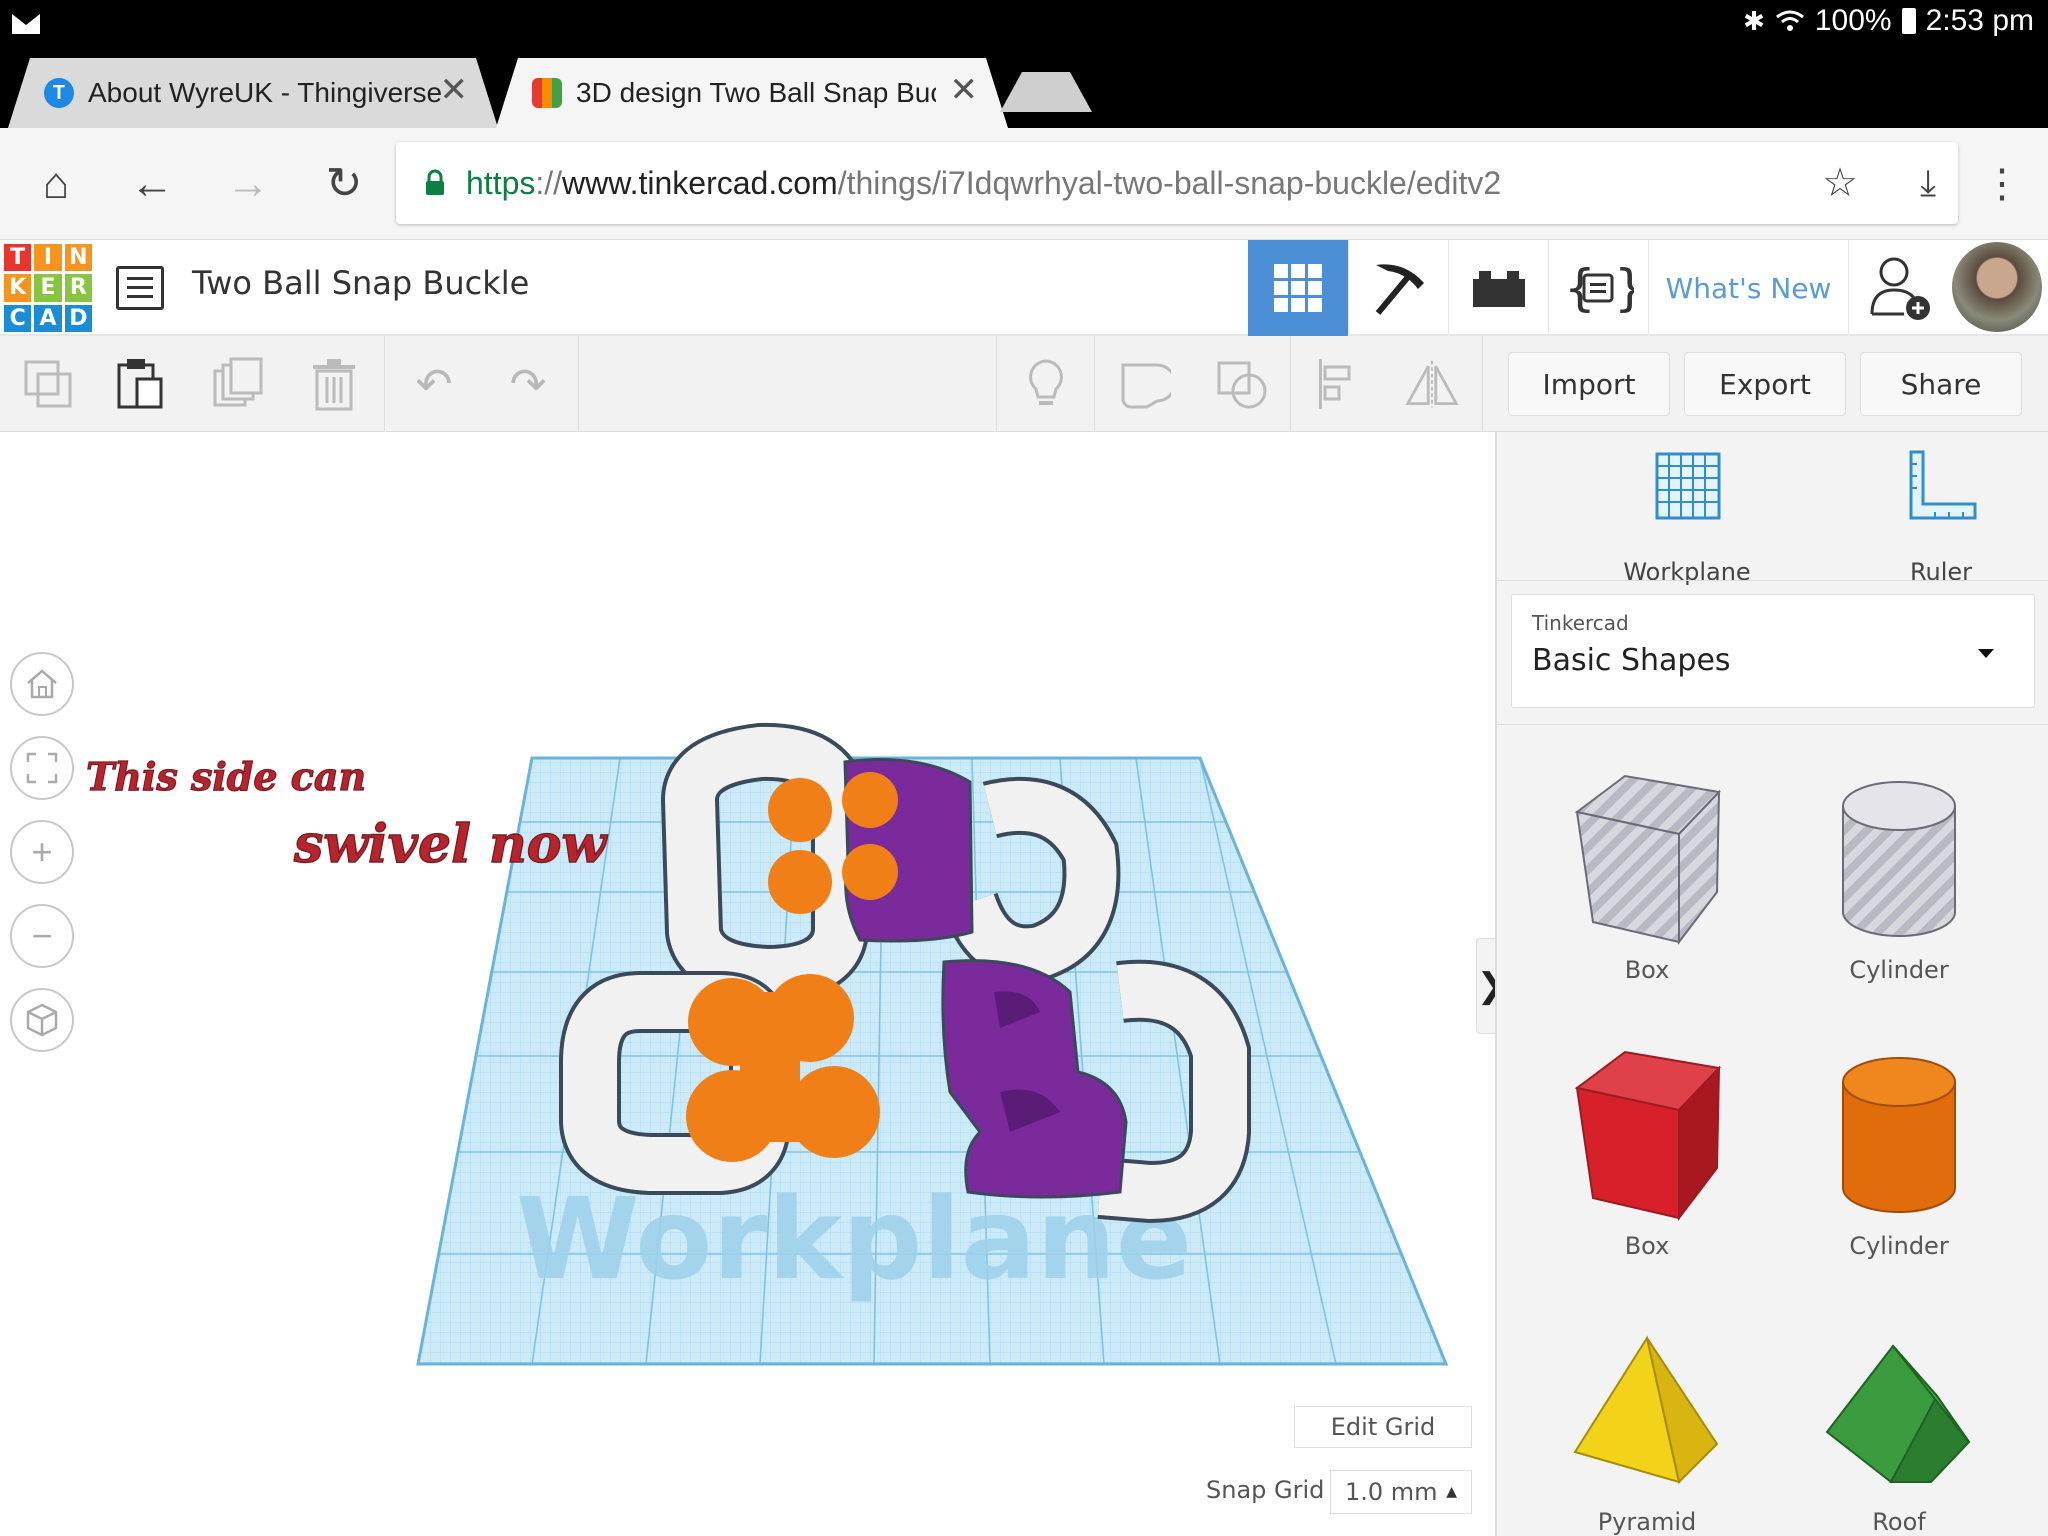 The width and height of the screenshot is (2048, 1536). I want to click on shape-label: Pyramid, so click(1647, 1522).